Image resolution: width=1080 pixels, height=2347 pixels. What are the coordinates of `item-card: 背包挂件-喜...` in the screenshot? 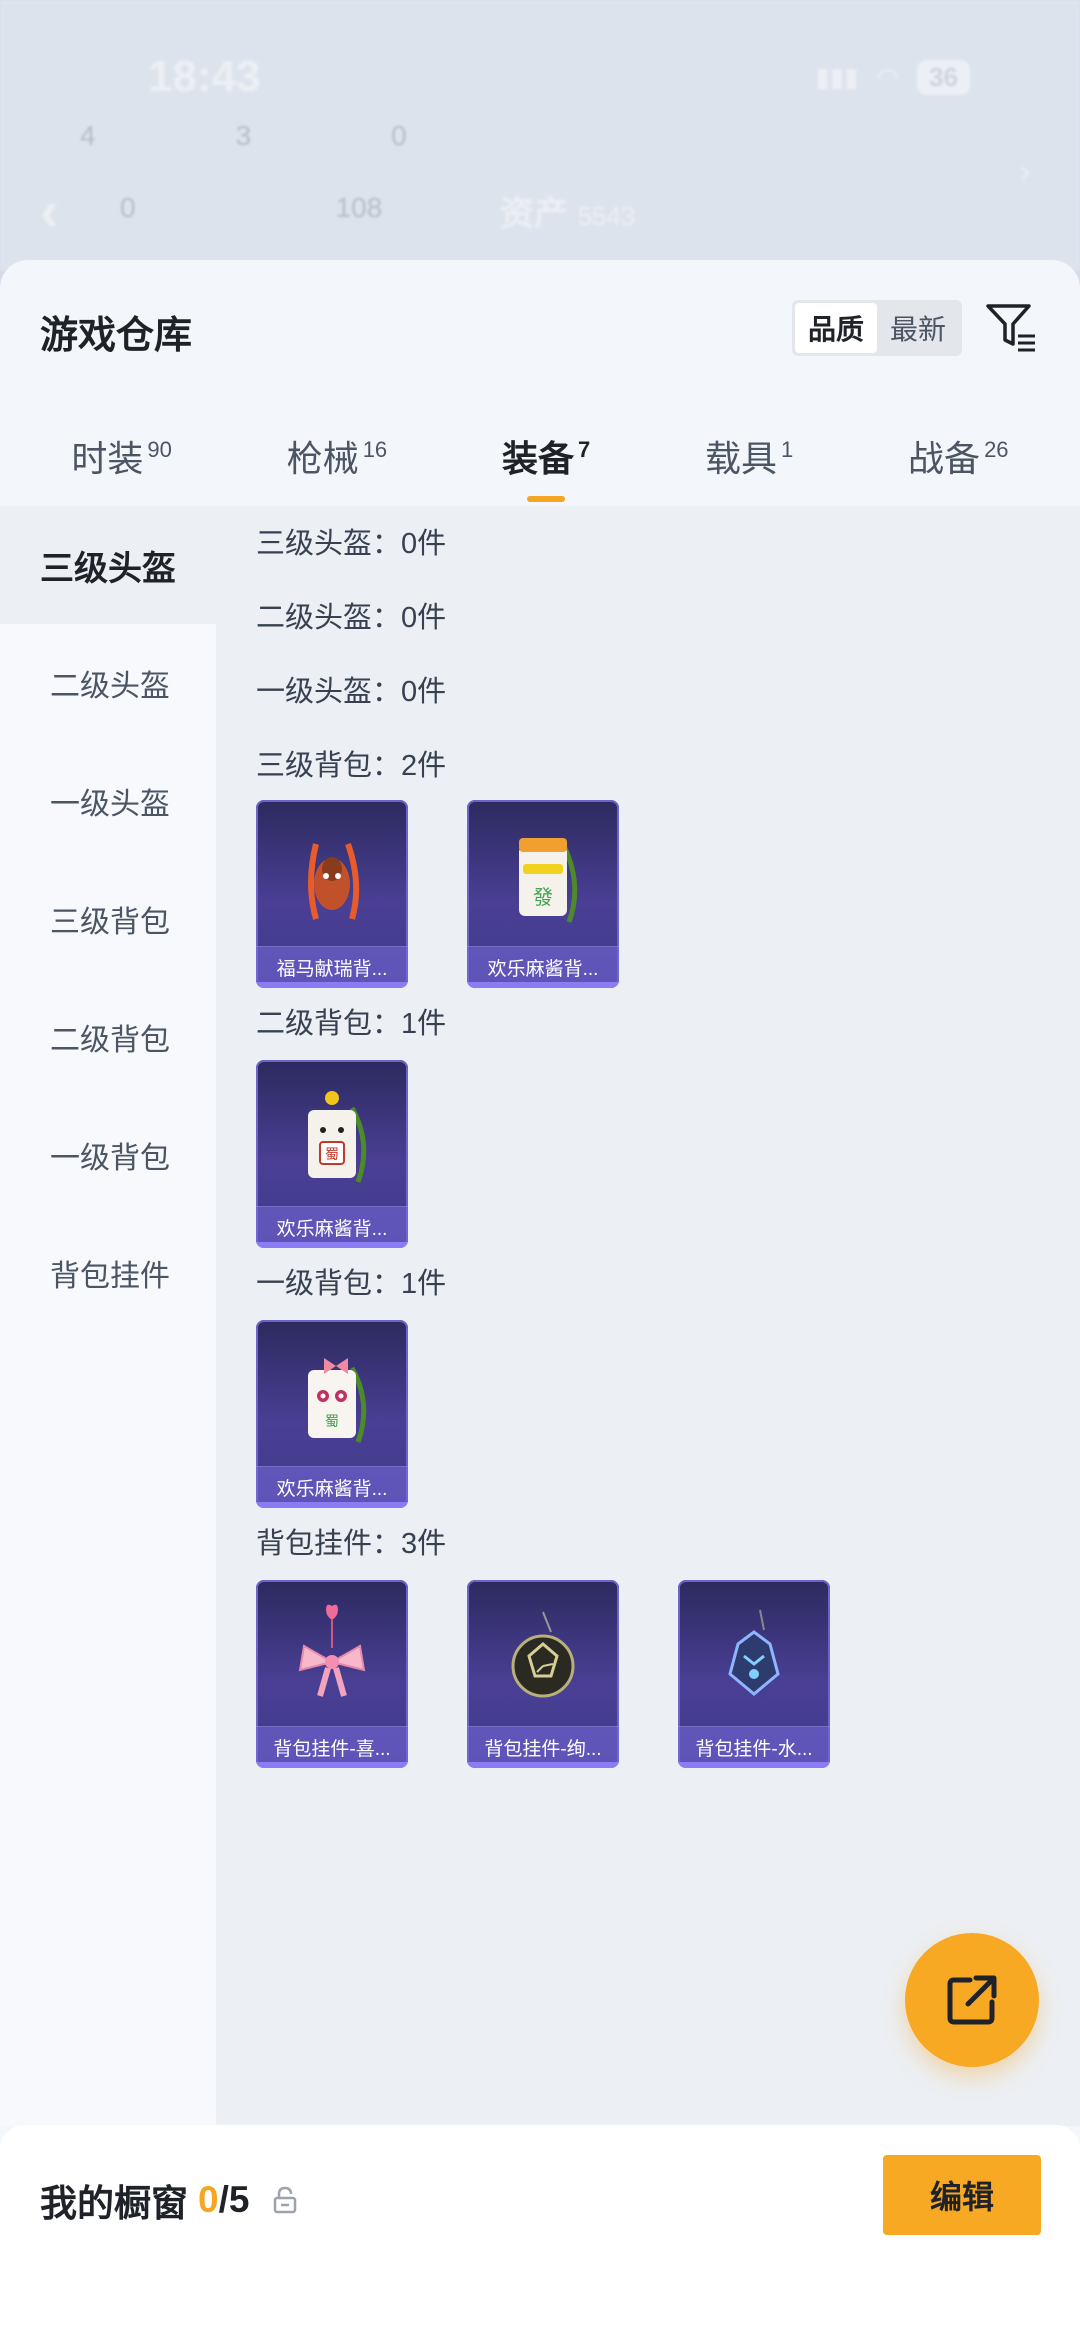 It's located at (332, 1674).